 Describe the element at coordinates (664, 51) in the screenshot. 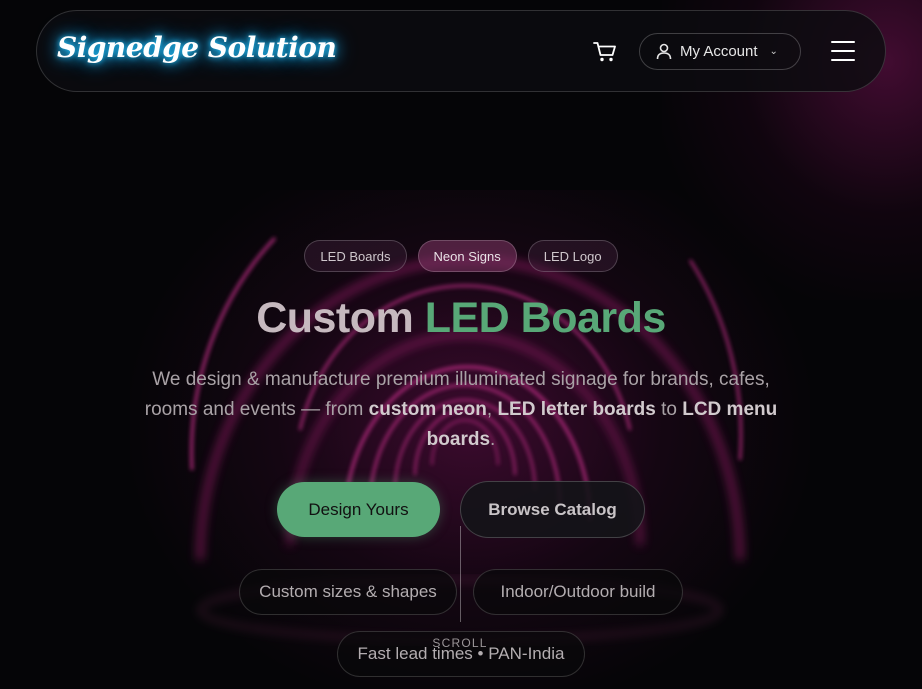

I see `user-icon` at that location.